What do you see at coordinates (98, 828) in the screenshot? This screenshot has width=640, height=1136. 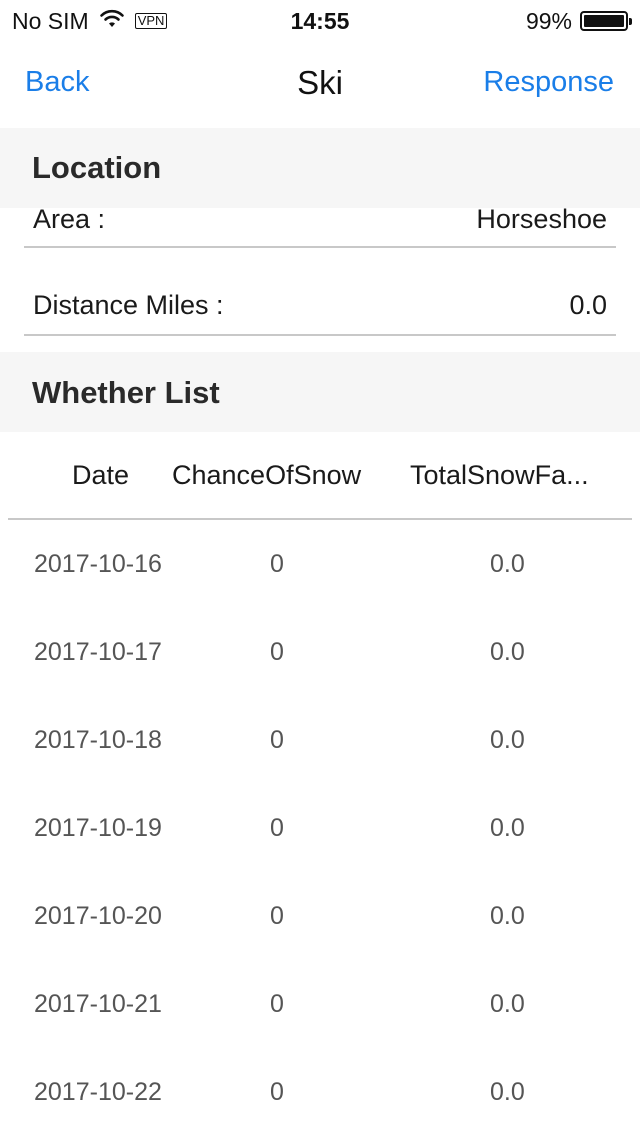 I see `cell-date: 2017-10-19` at bounding box center [98, 828].